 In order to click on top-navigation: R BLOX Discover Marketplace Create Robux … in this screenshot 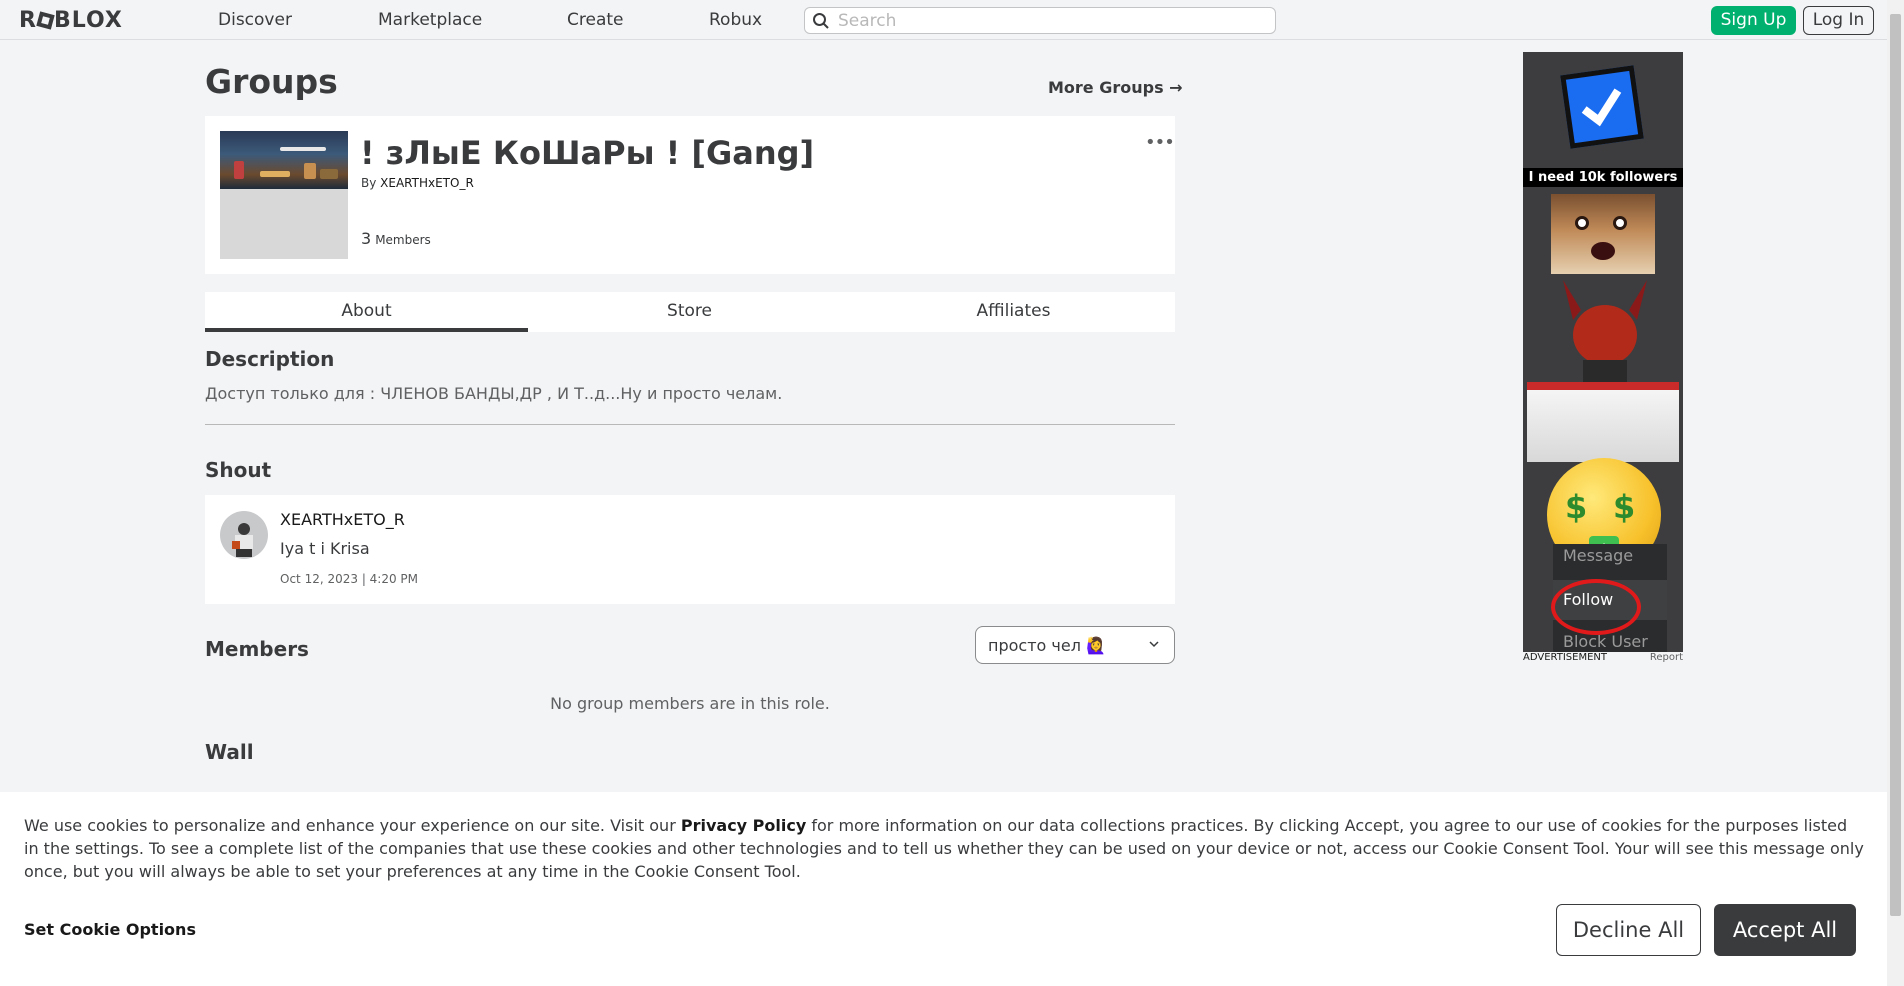, I will do `click(943, 20)`.